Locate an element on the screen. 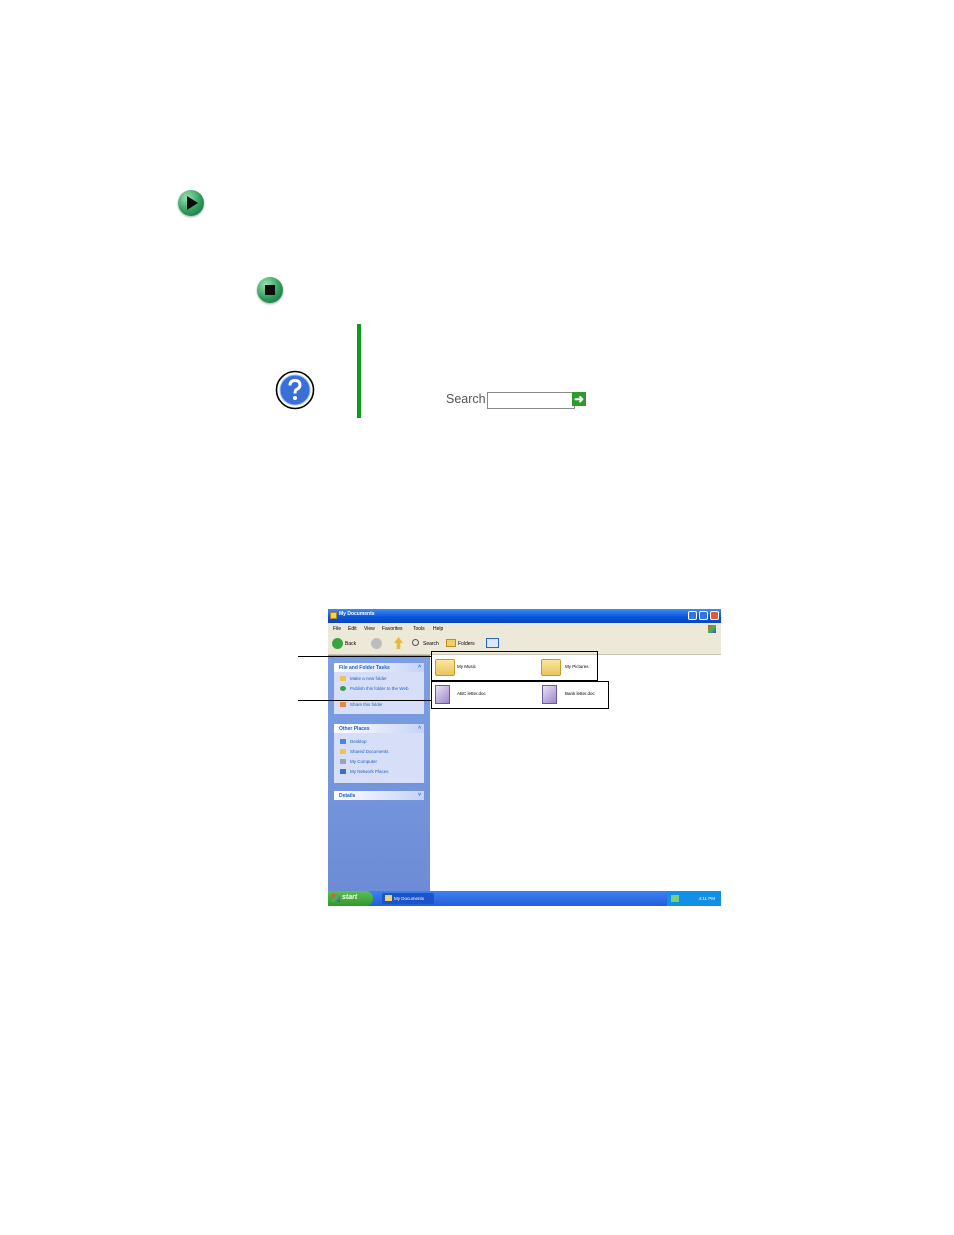  taskbar-item-my-documents: My Documents is located at coordinates (408, 898).